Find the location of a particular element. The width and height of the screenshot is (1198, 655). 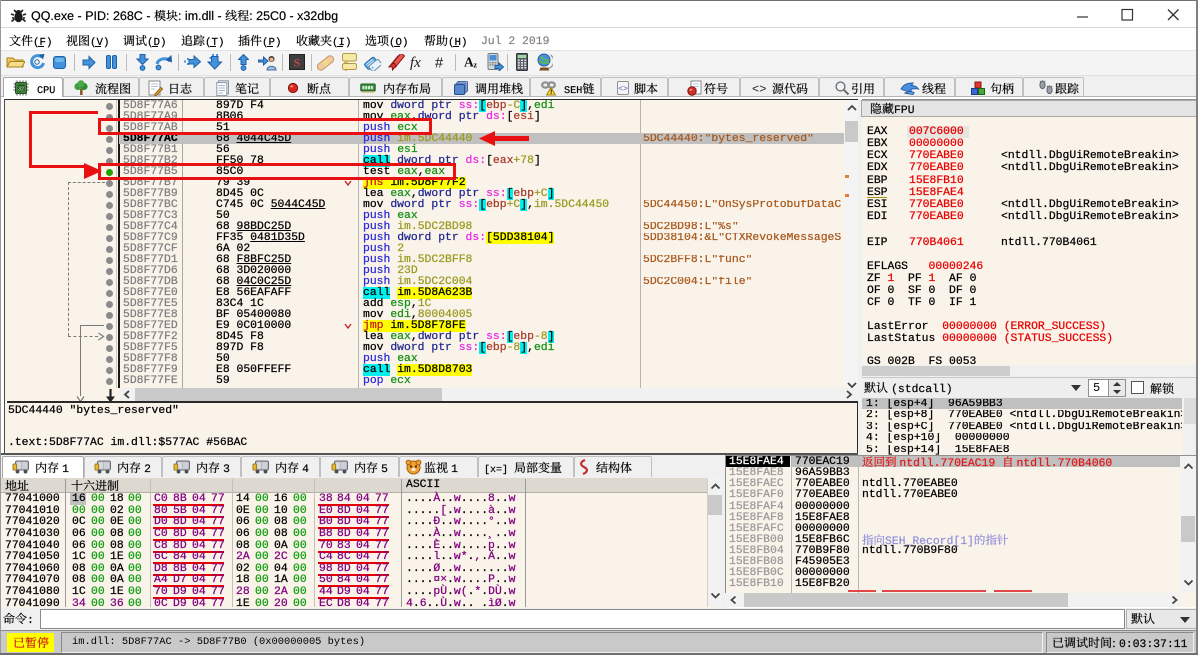

svg-text: 32 is located at coordinates (21, 90).